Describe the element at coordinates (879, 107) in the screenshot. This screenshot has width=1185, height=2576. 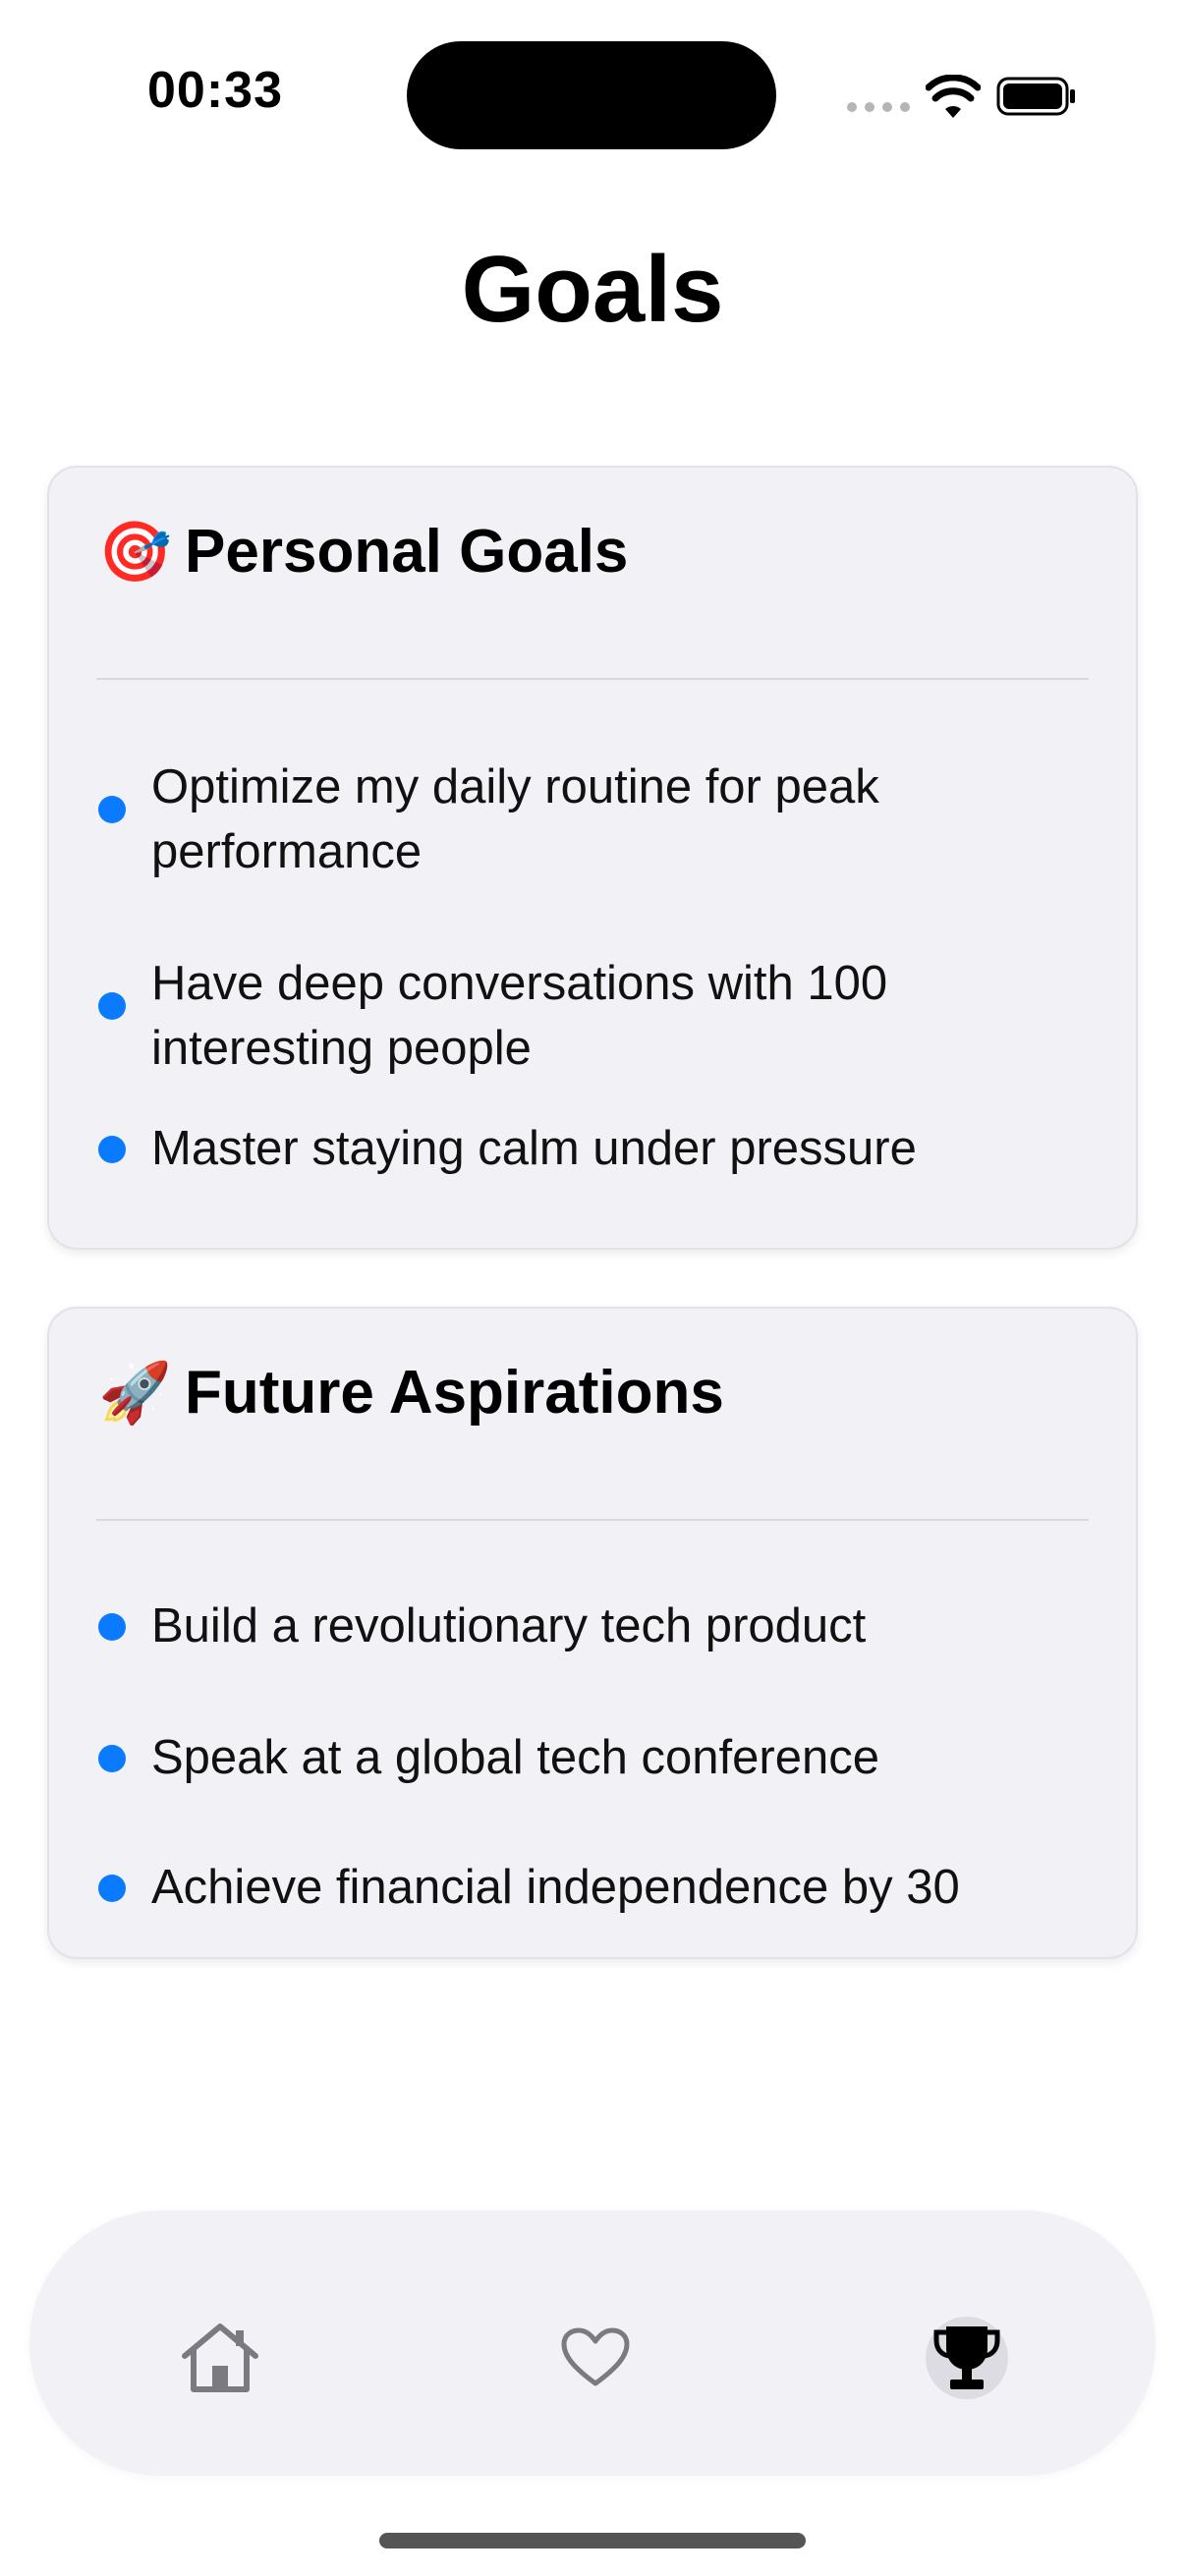
I see `cellular-signal-icon` at that location.